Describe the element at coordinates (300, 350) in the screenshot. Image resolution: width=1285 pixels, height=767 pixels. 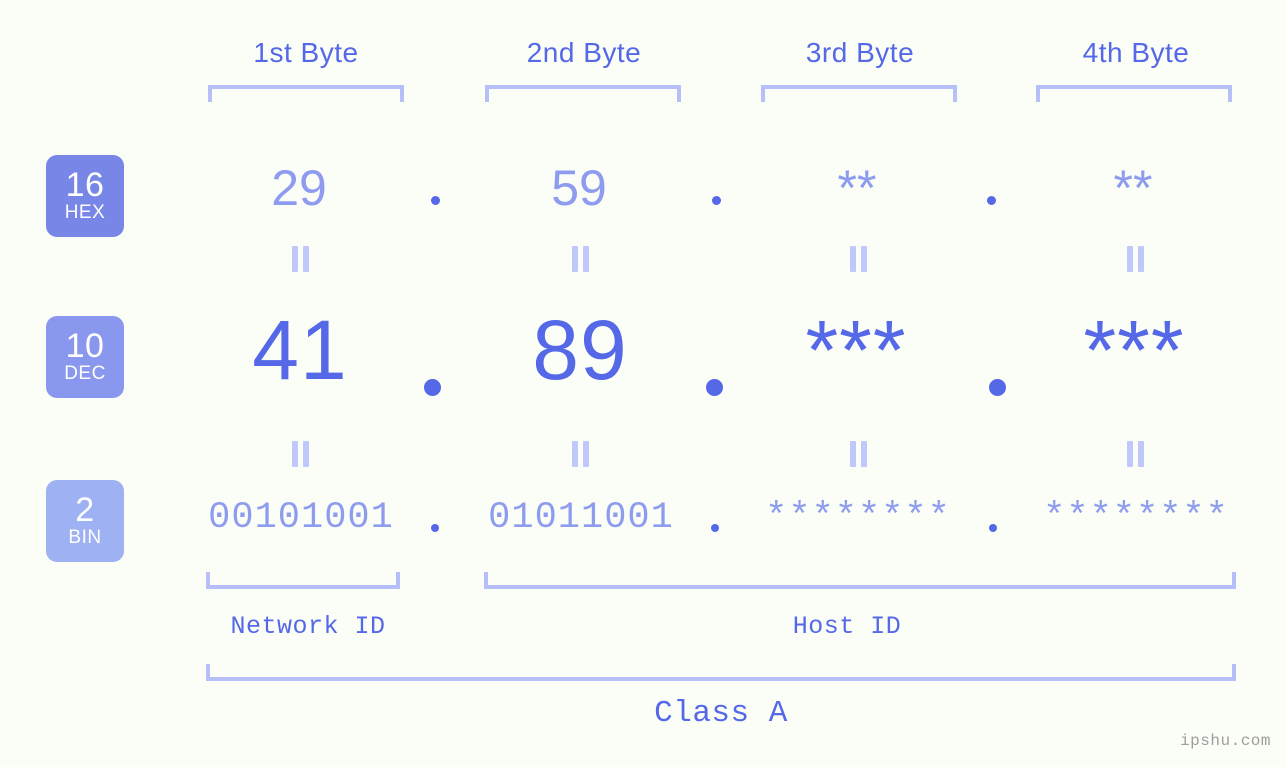
I see `dec-byte-1: 41` at that location.